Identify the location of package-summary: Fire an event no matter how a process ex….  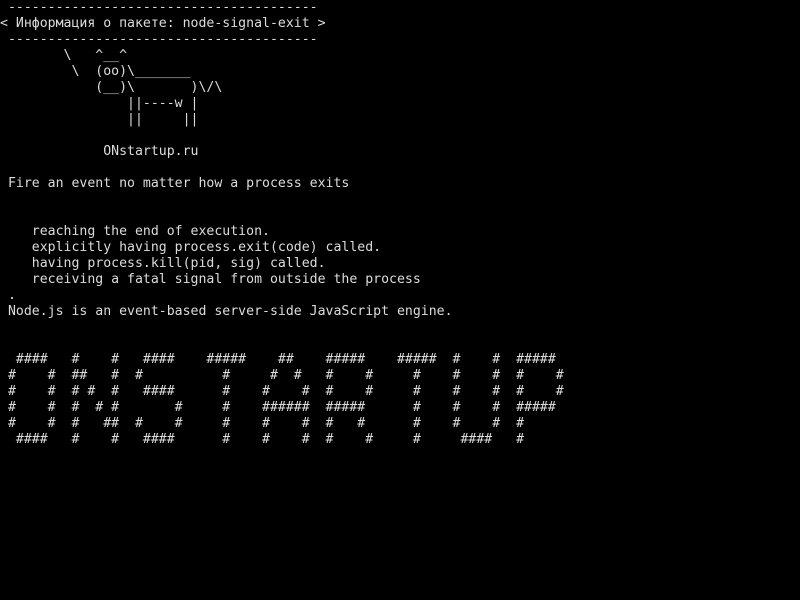
(175, 183).